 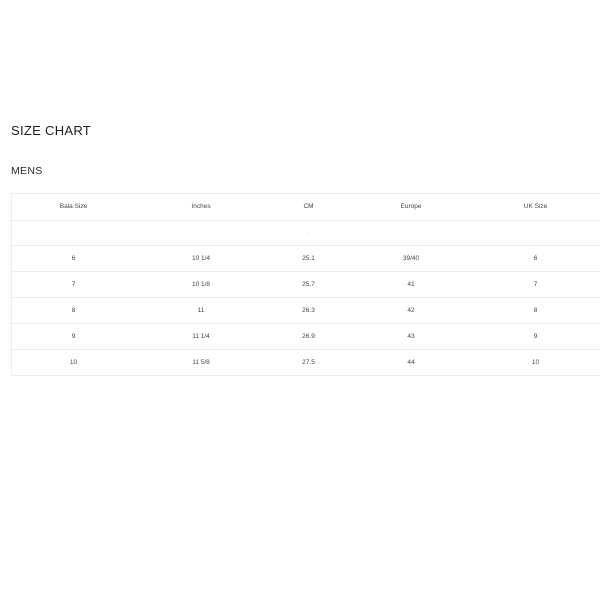 I want to click on table-row: 10 11 5/8 27.5 44 10, so click(x=305, y=362).